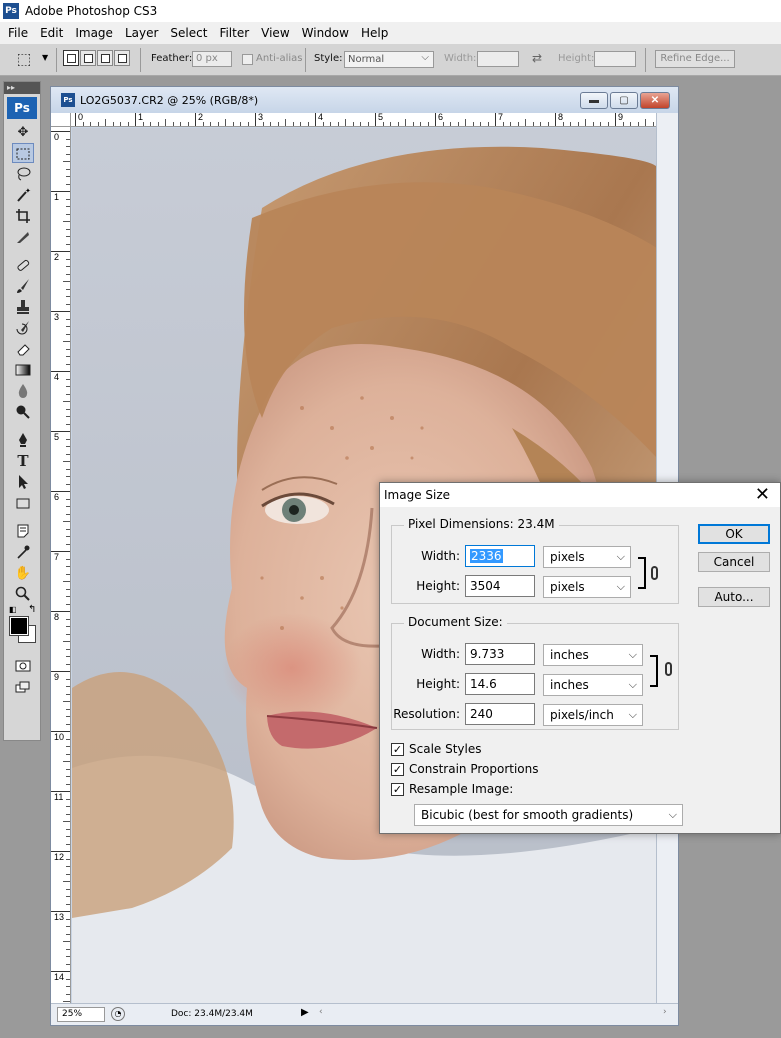 Image resolution: width=781 pixels, height=1038 pixels. What do you see at coordinates (500, 684) in the screenshot?
I see `doc-height-input: 14.6` at bounding box center [500, 684].